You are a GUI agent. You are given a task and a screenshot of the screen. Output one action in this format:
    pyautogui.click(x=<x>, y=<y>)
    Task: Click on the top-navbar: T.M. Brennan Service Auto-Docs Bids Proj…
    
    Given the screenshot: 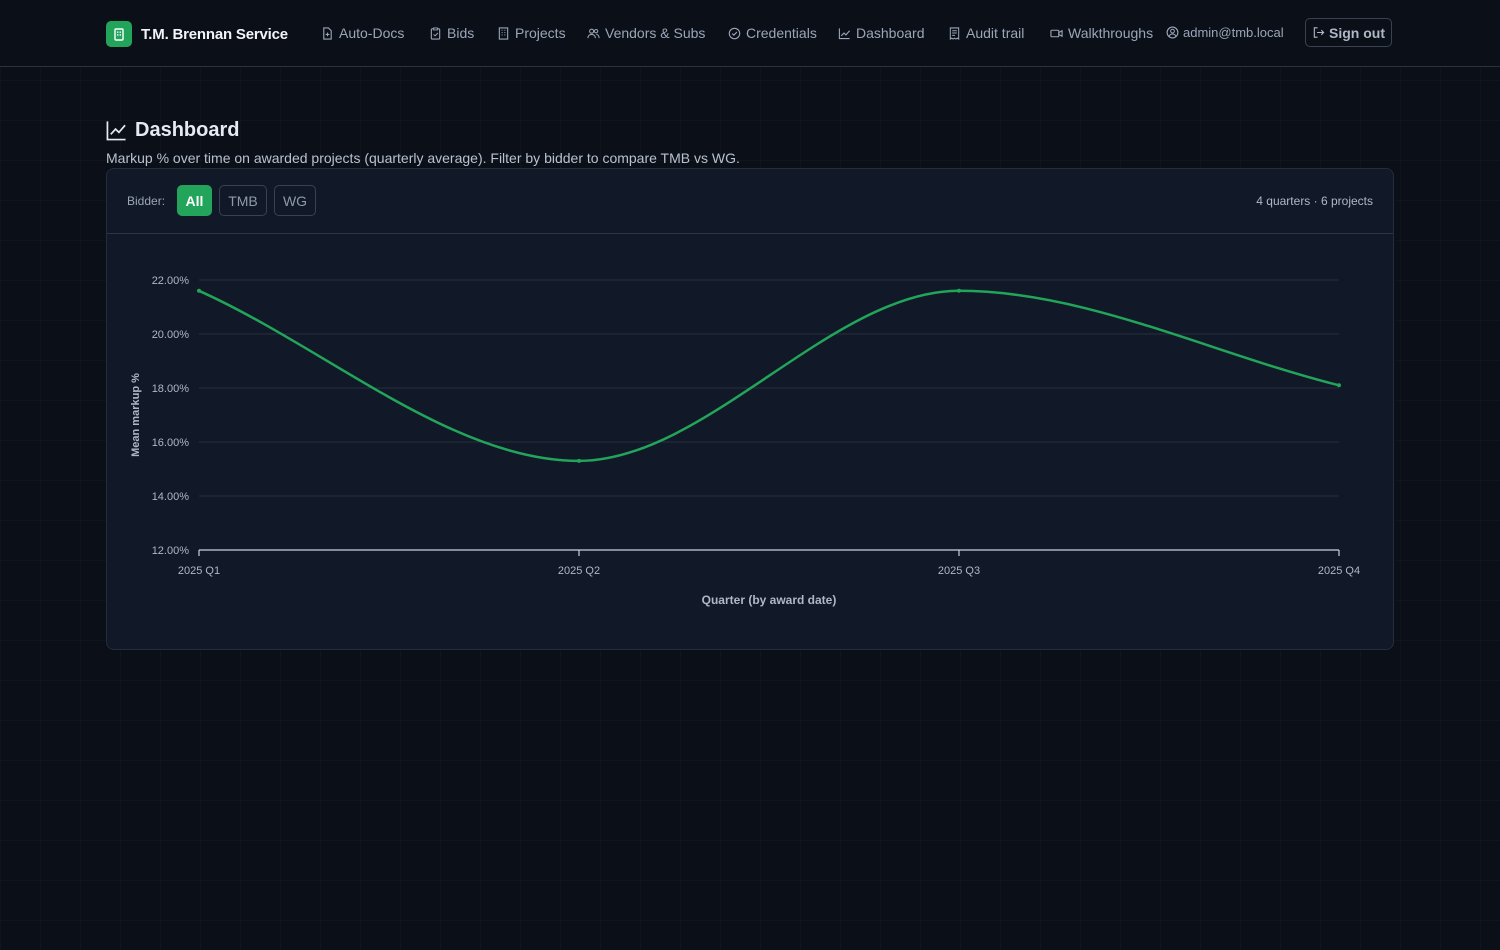 What is the action you would take?
    pyautogui.click(x=750, y=33)
    